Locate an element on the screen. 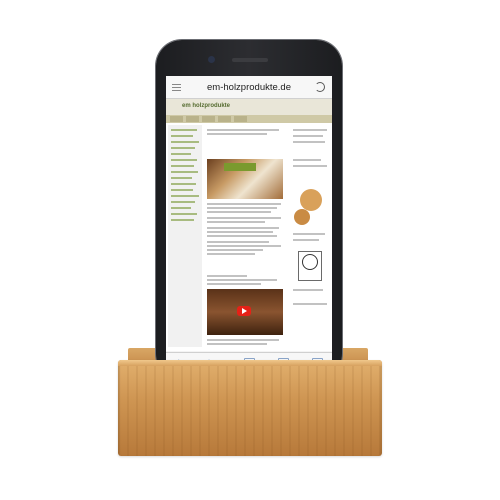 The width and height of the screenshot is (500, 500). front-camera is located at coordinates (211, 59).